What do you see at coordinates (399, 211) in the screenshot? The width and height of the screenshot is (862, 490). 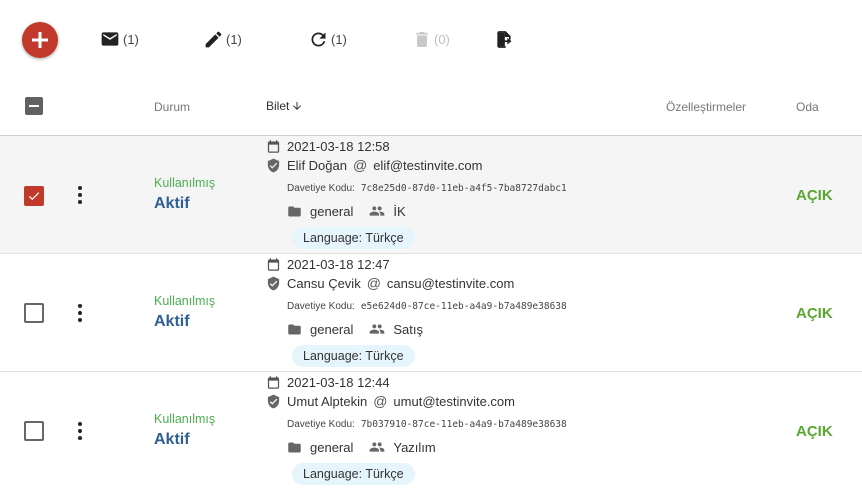 I see `group-name: İK` at bounding box center [399, 211].